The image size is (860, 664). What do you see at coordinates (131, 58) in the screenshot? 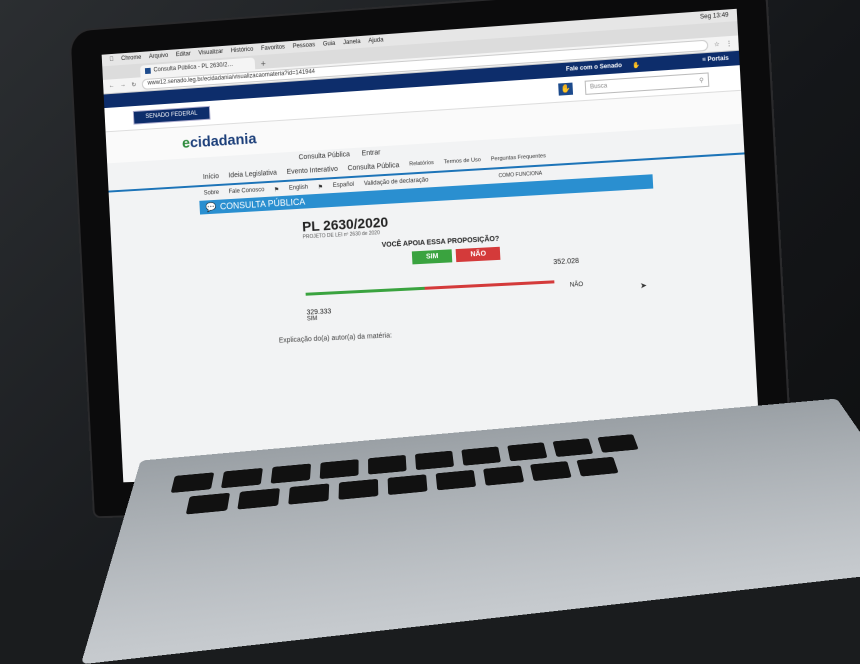
I see `app-menu: Chrome` at bounding box center [131, 58].